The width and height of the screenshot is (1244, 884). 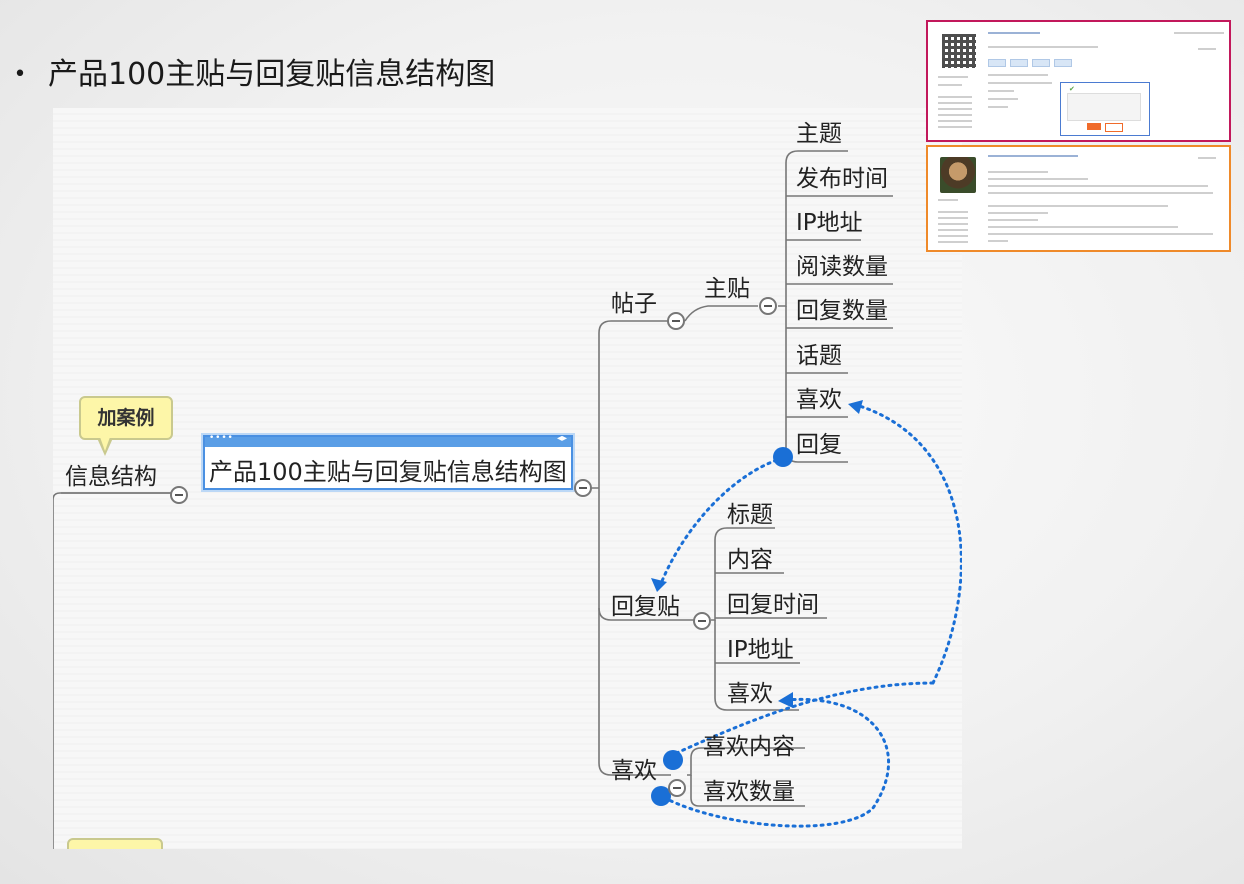 I want to click on main-post-item: 回复, so click(x=819, y=445).